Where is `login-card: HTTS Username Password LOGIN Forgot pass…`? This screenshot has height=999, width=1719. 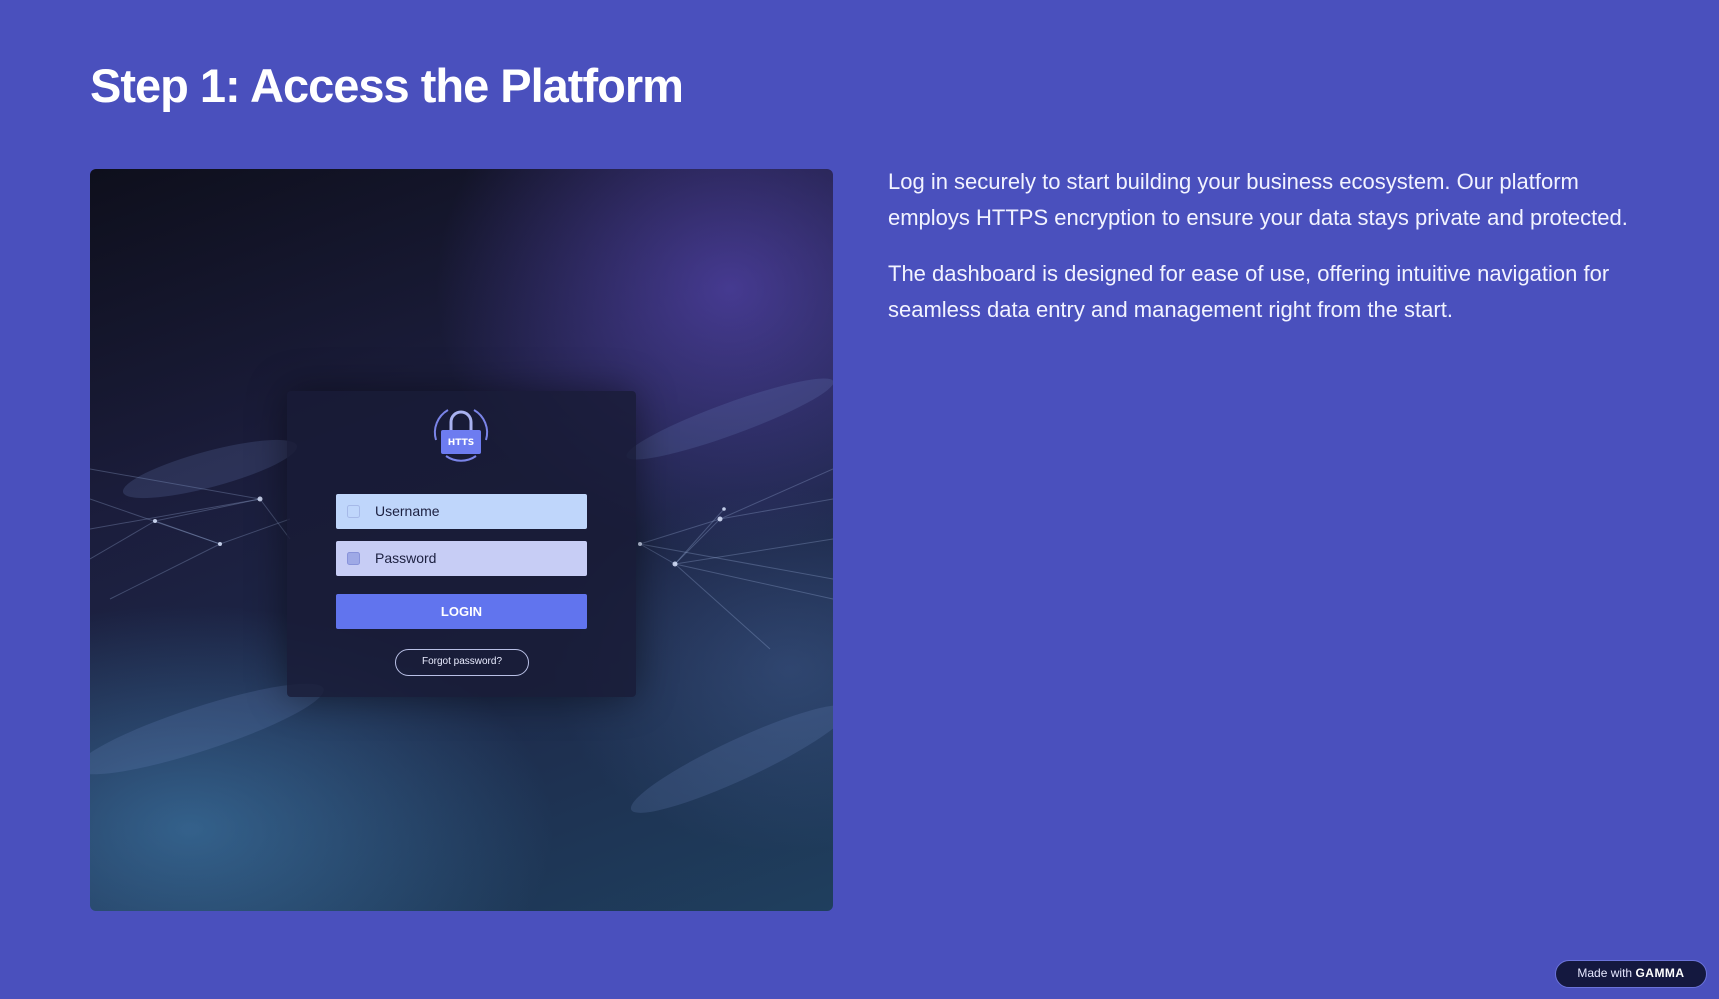 login-card: HTTS Username Password LOGIN Forgot pass… is located at coordinates (461, 544).